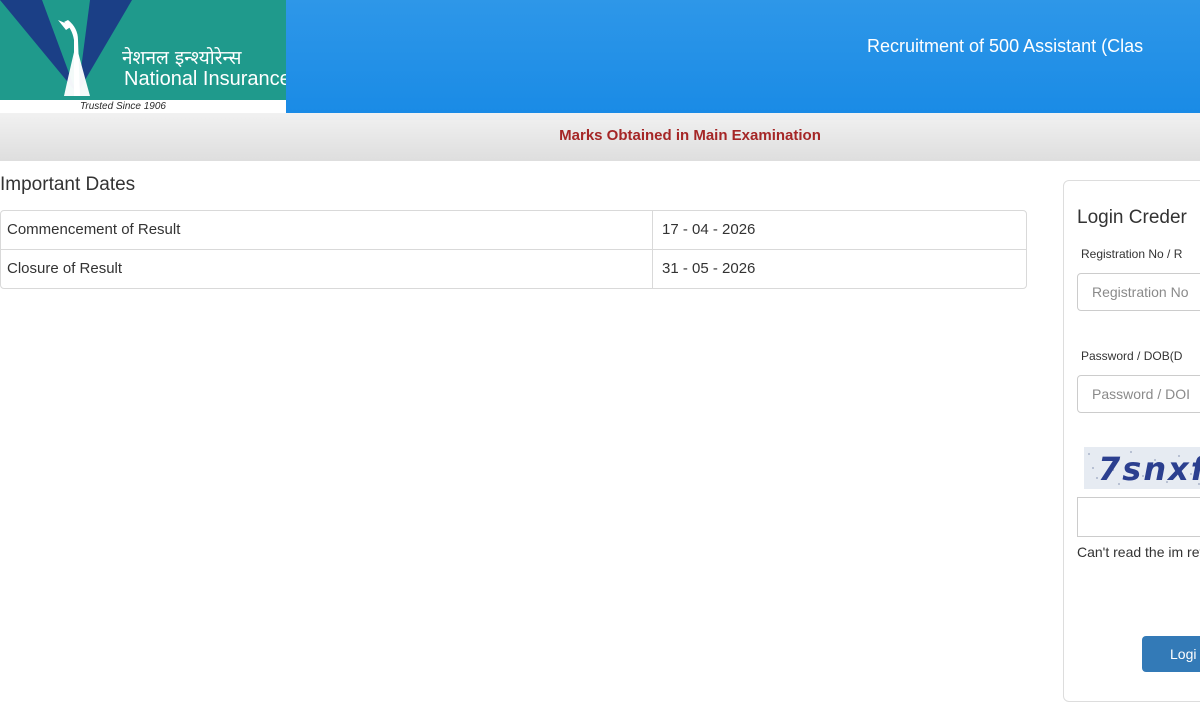 Image resolution: width=1200 pixels, height=702 pixels. What do you see at coordinates (327, 269) in the screenshot?
I see `date-label: Closure of Result` at bounding box center [327, 269].